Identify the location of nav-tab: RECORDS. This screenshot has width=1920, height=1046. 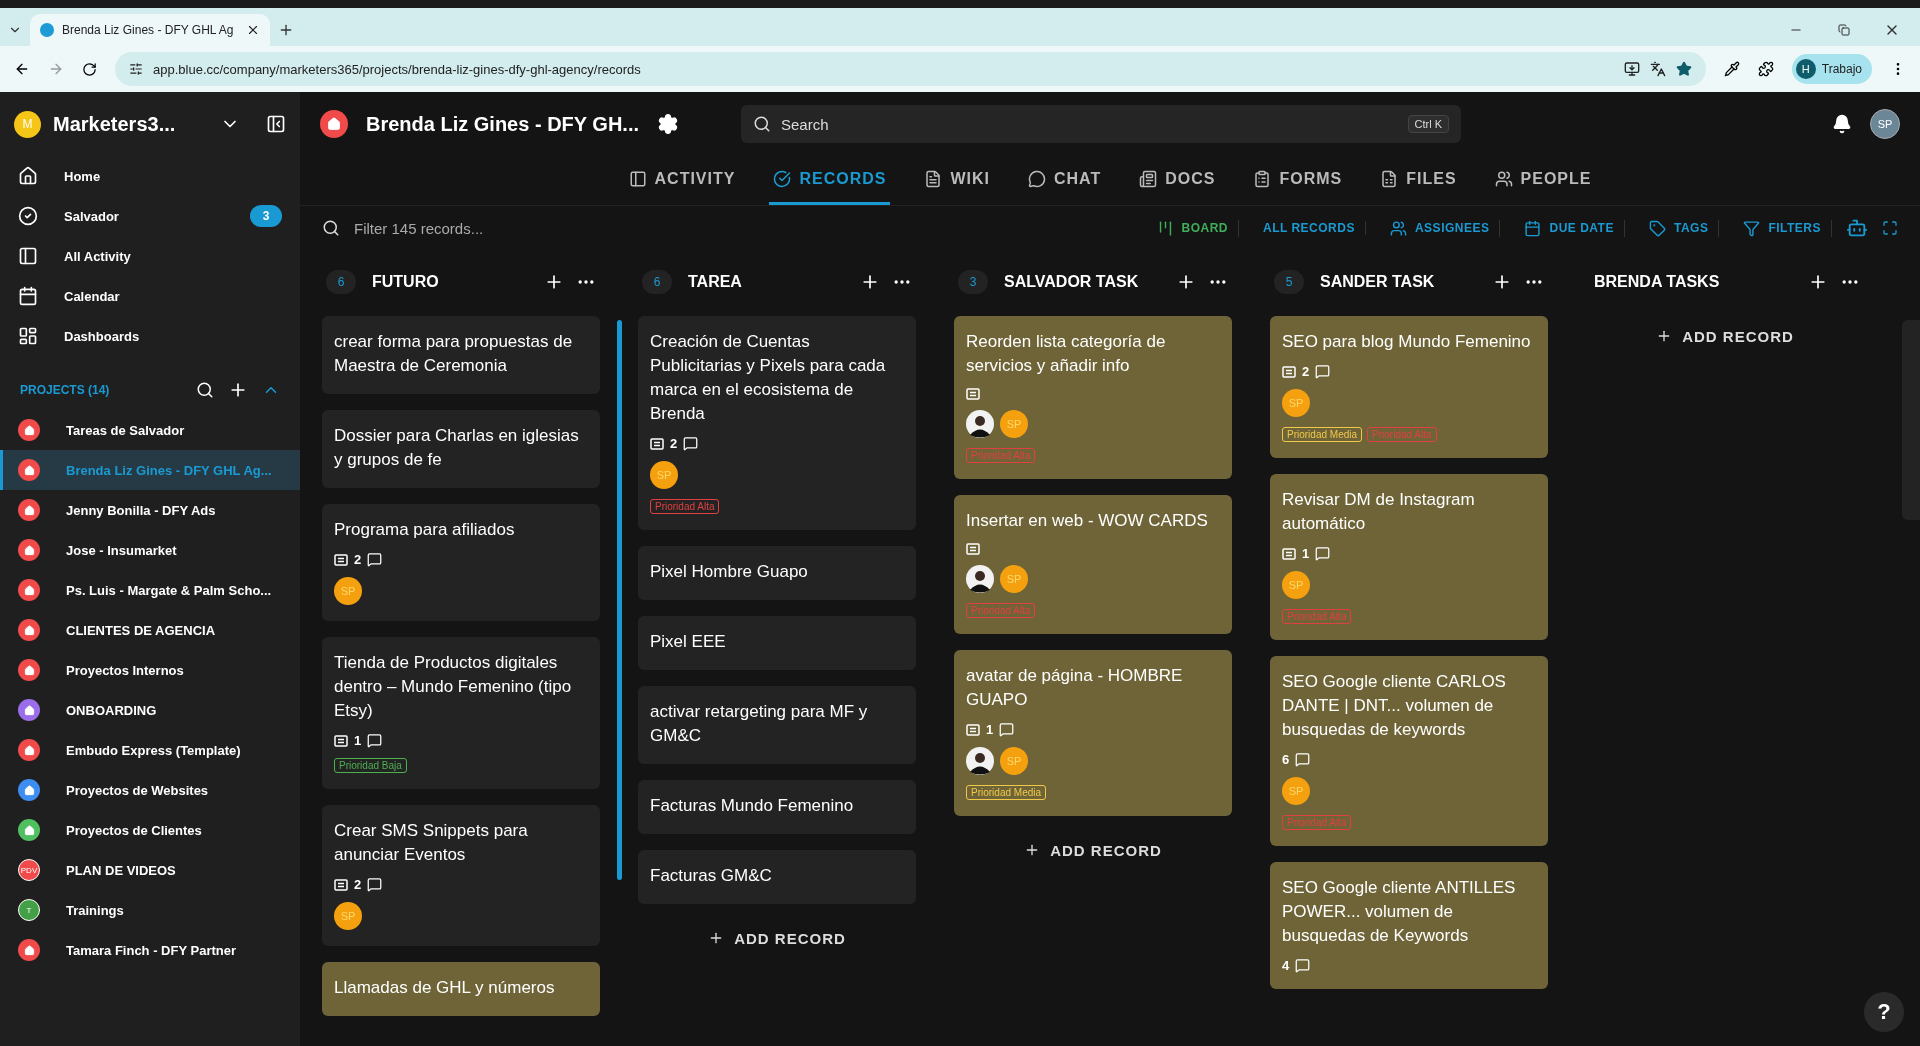
(830, 180).